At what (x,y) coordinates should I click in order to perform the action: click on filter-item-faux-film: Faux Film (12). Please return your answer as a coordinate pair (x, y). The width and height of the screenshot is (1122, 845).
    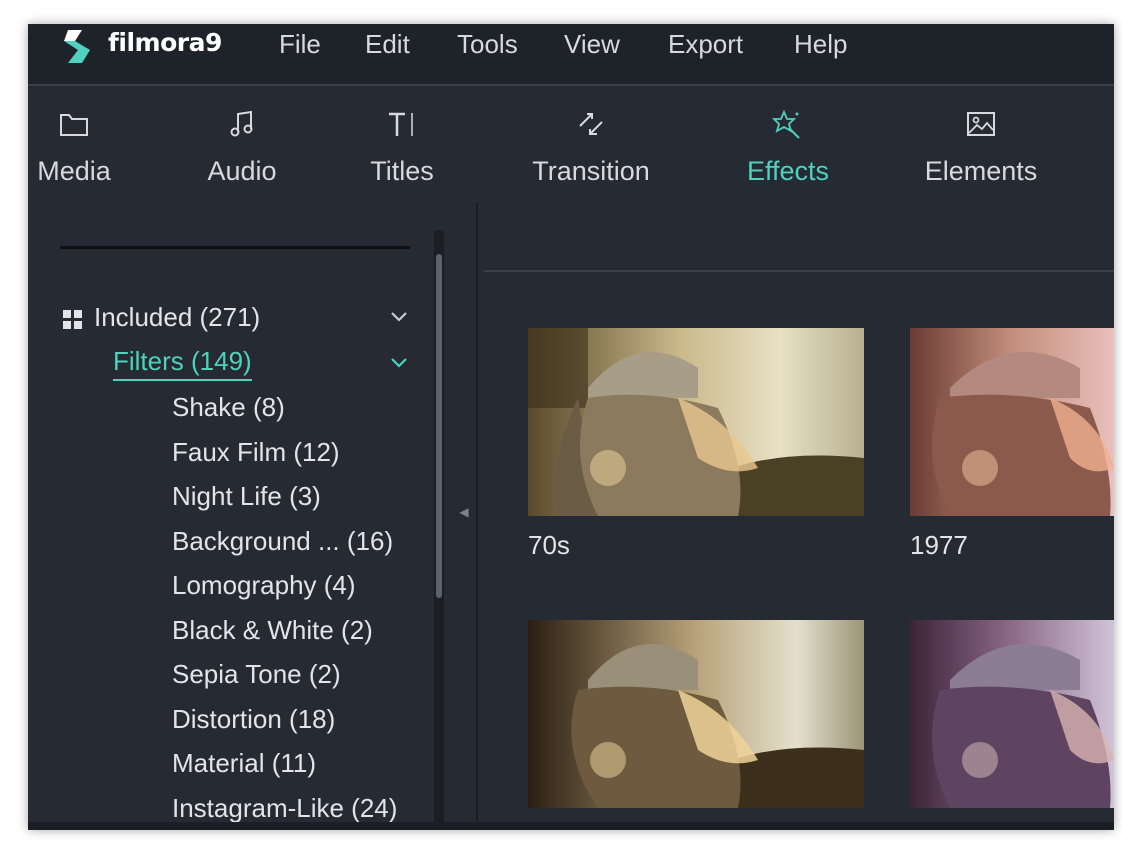
    Looking at the image, I should click on (307, 457).